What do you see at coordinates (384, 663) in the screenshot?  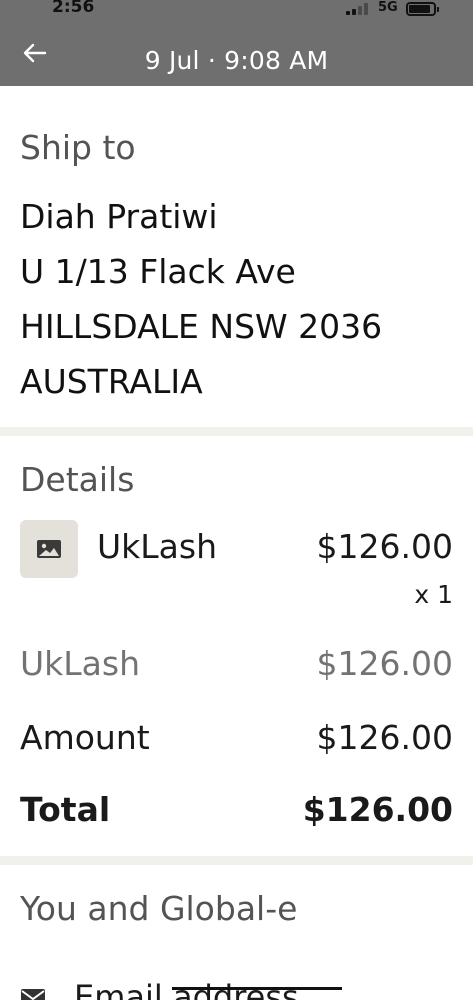 I see `subtotal-value: $126.00` at bounding box center [384, 663].